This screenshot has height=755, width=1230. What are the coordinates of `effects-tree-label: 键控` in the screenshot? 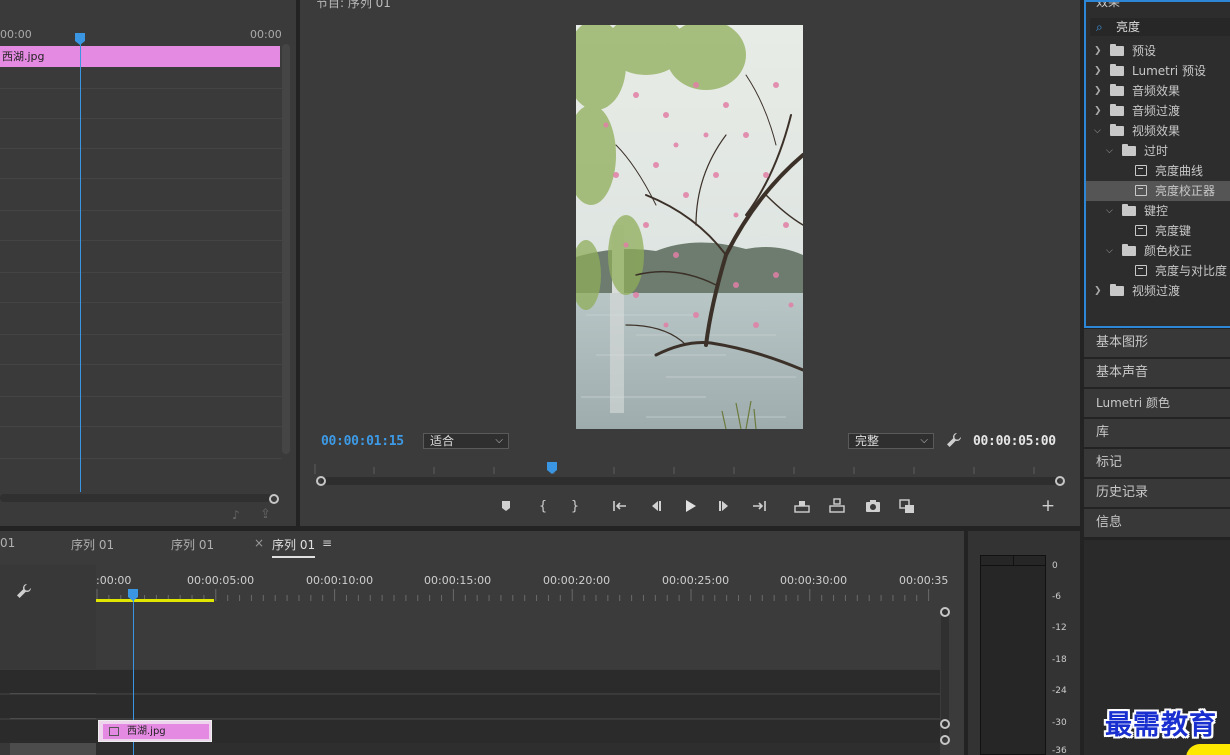 It's located at (1156, 211).